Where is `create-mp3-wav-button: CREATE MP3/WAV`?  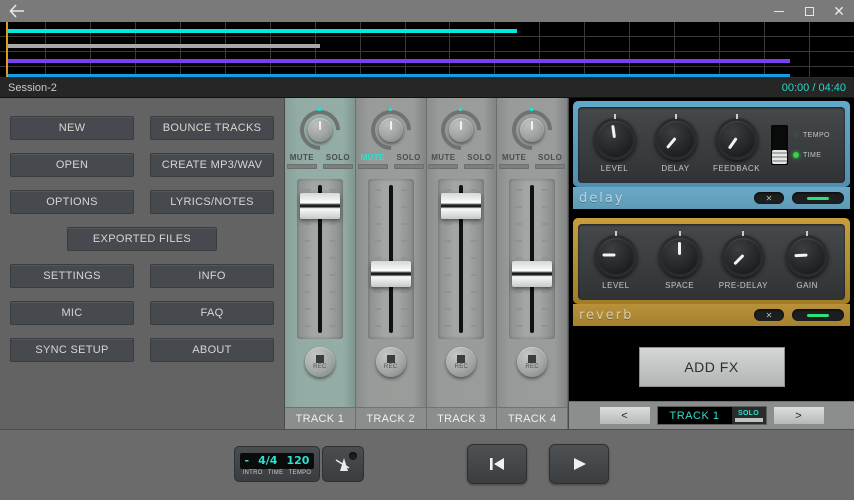
create-mp3-wav-button: CREATE MP3/WAV is located at coordinates (212, 165).